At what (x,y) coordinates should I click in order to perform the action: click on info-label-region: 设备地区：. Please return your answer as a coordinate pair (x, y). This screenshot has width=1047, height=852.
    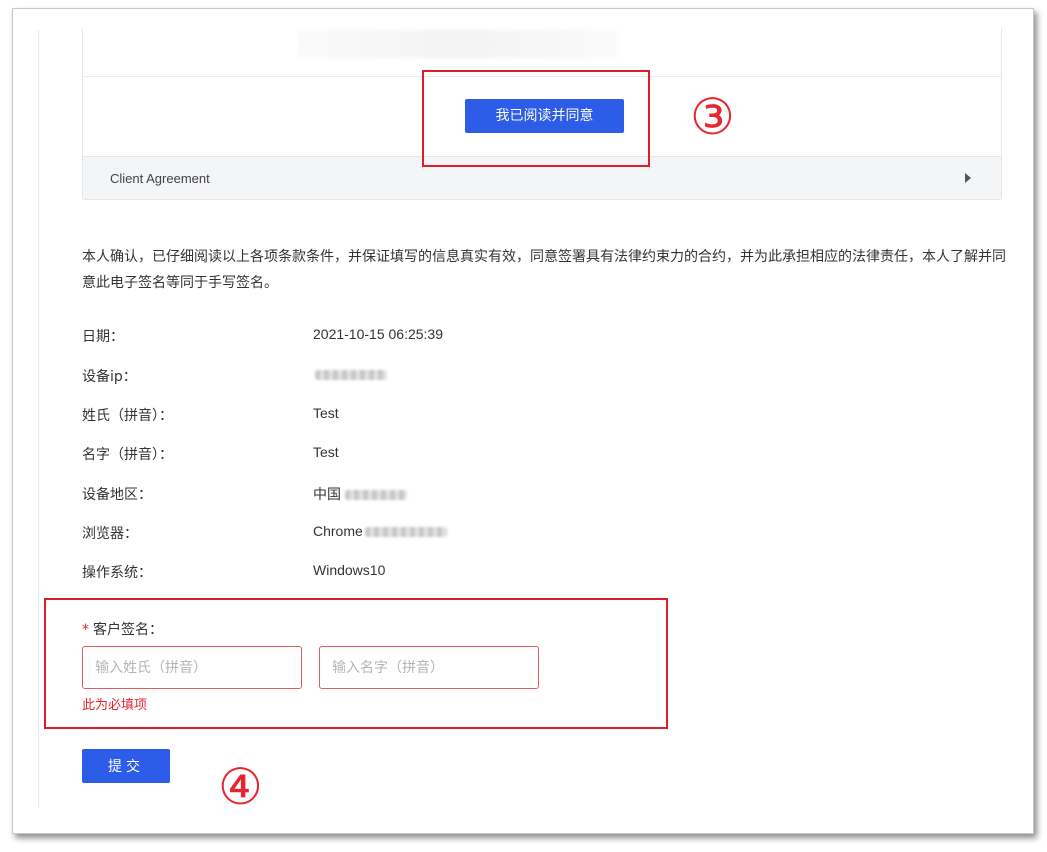
    Looking at the image, I should click on (117, 495).